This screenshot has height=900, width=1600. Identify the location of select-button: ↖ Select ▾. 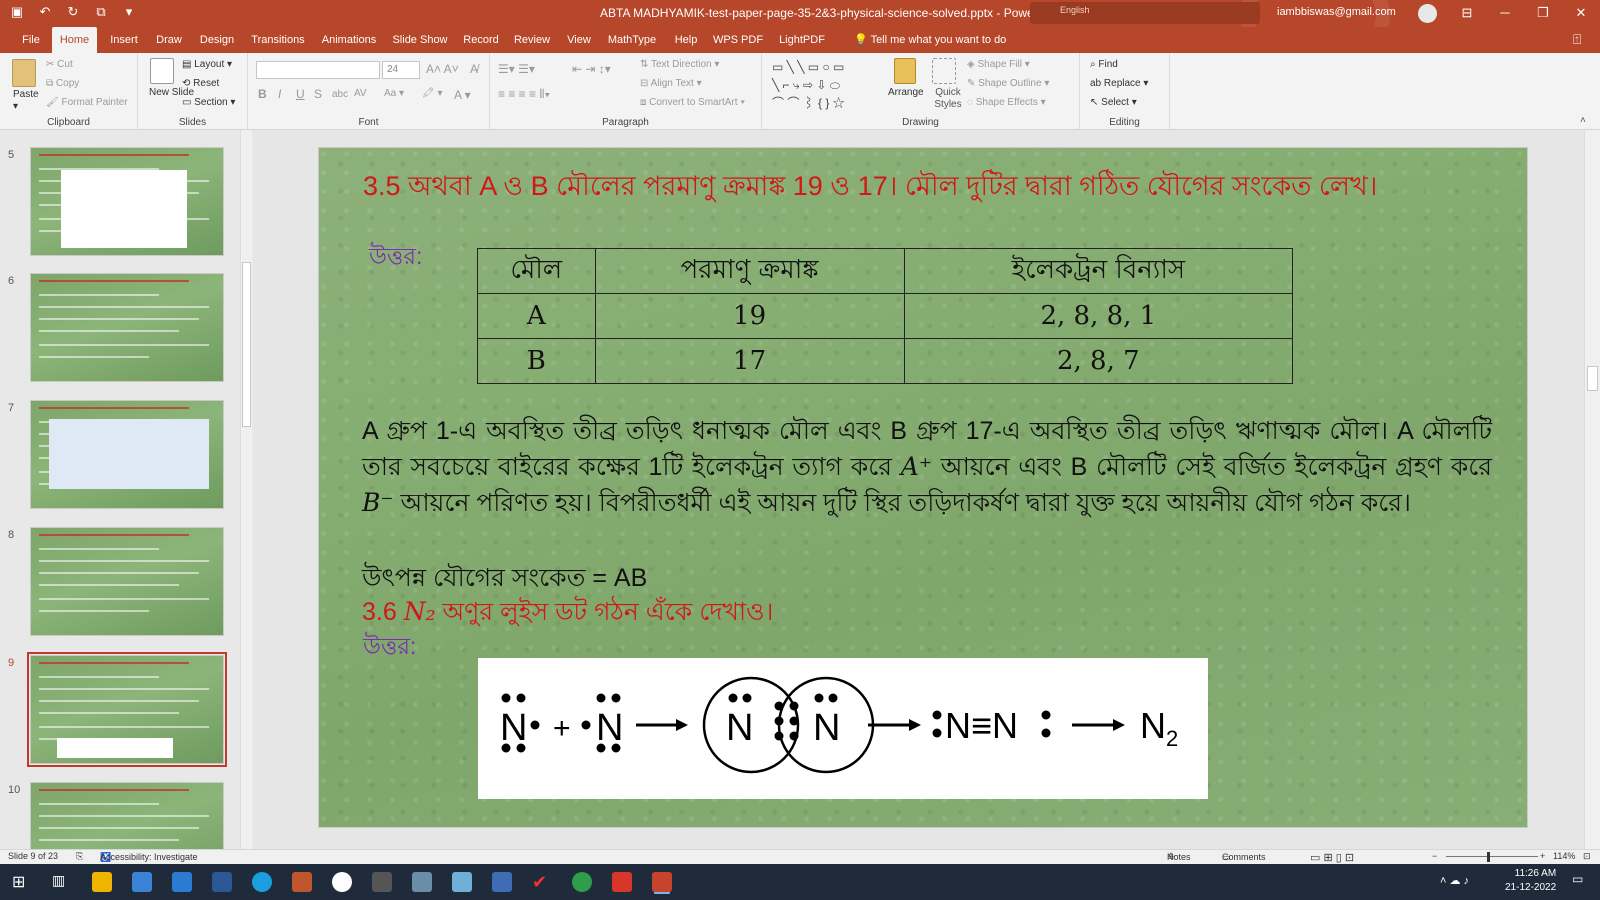
(1113, 102).